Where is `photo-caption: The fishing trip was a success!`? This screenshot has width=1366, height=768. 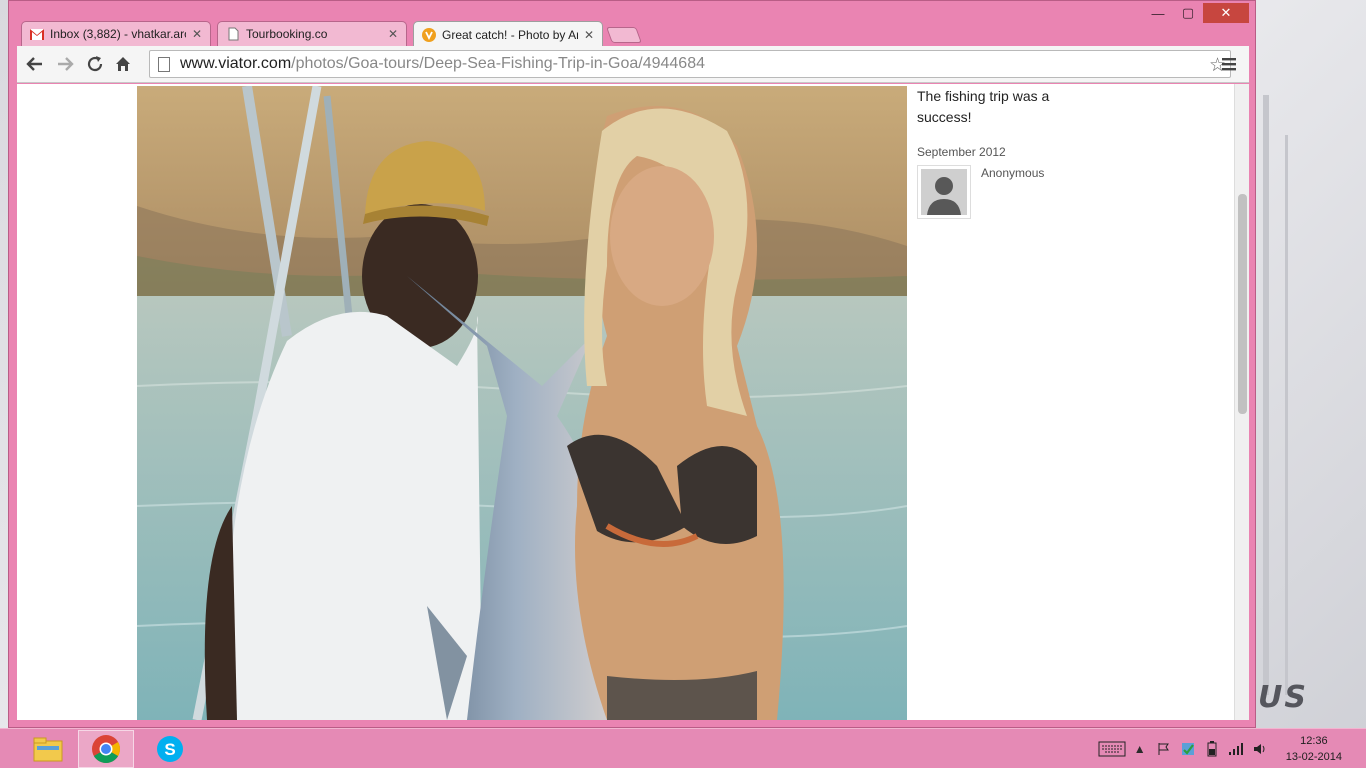
photo-caption: The fishing trip was a success! is located at coordinates (983, 106).